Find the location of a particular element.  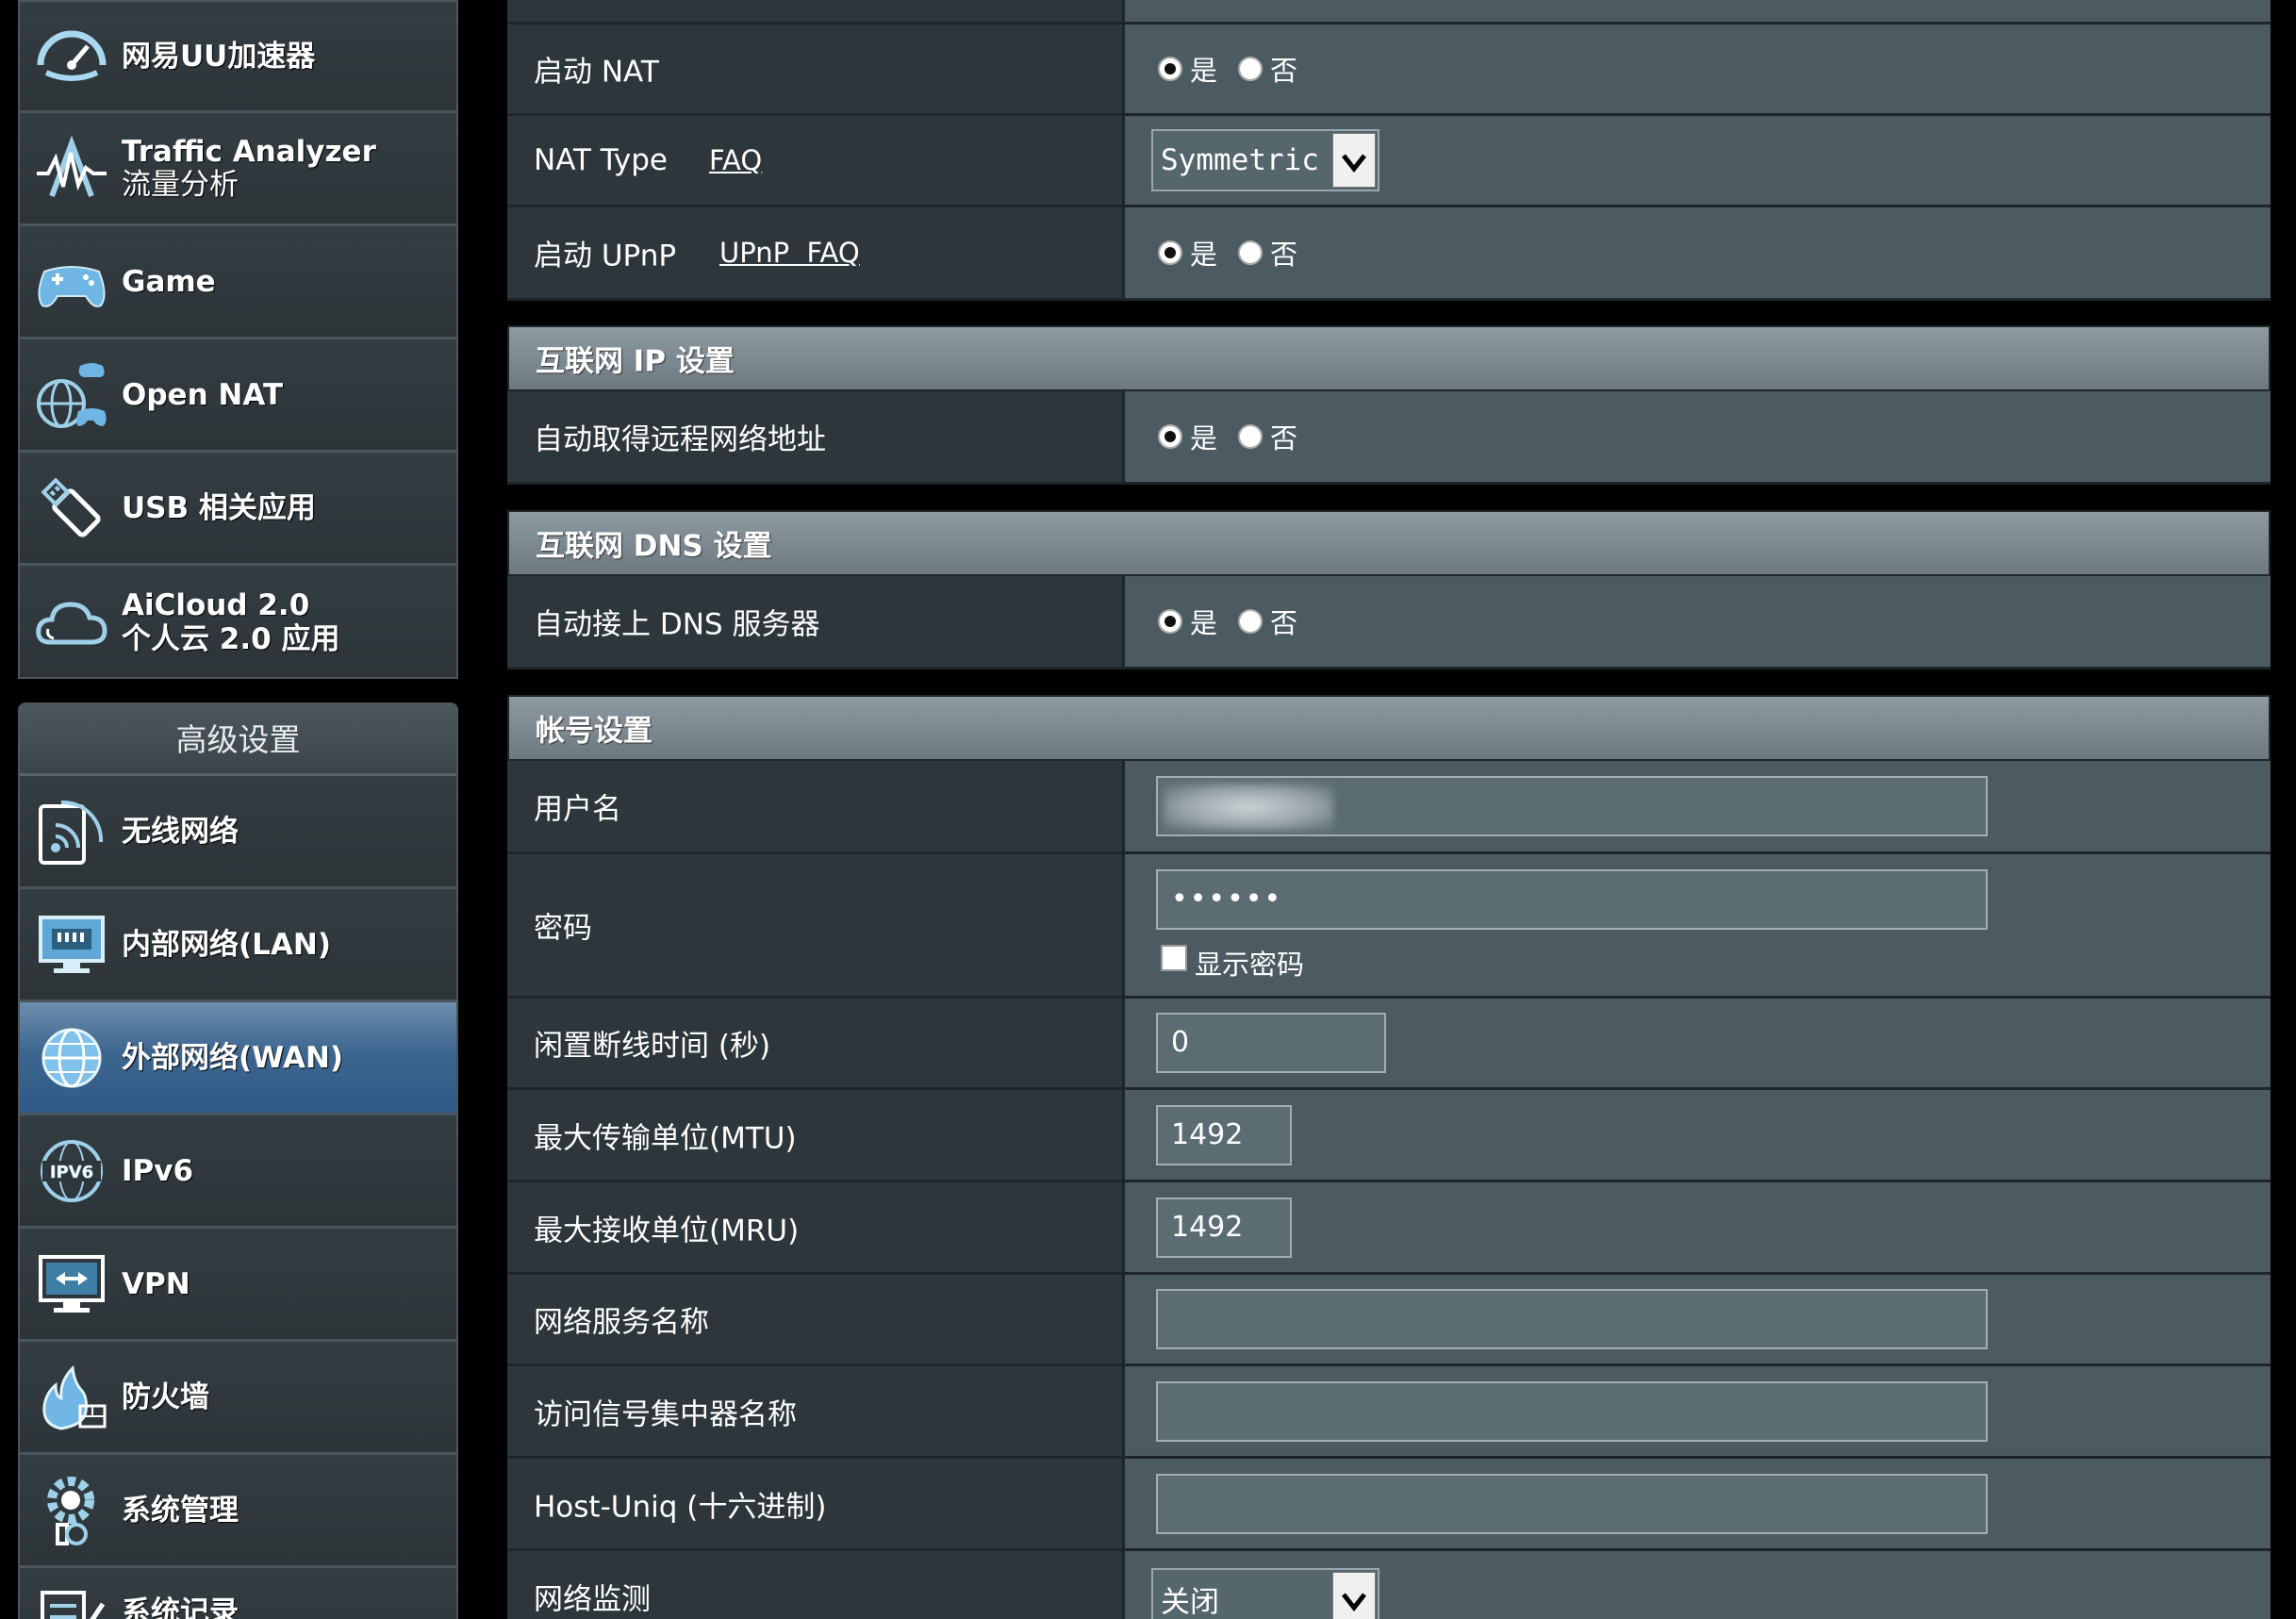

sidebar-item-system-log: 系统记录 is located at coordinates (238, 1593).